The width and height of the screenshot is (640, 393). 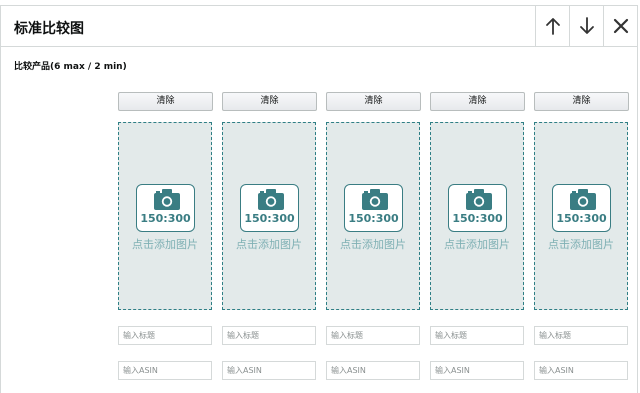 I want to click on dialog-title: 标准比较图, so click(x=49, y=29).